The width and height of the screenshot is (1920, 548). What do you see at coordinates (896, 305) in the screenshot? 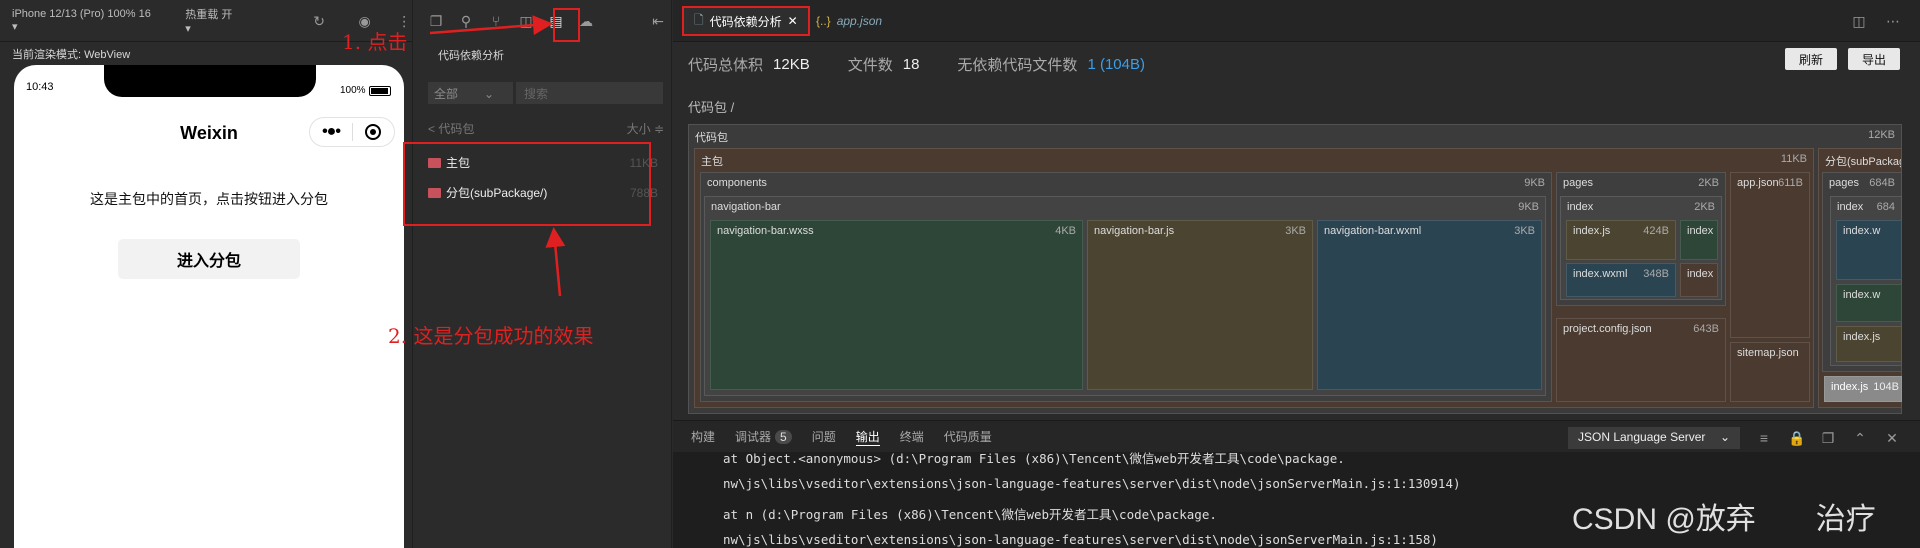
I see `treemap-navbar-wxss: navigation-bar.wxss 4KB` at bounding box center [896, 305].